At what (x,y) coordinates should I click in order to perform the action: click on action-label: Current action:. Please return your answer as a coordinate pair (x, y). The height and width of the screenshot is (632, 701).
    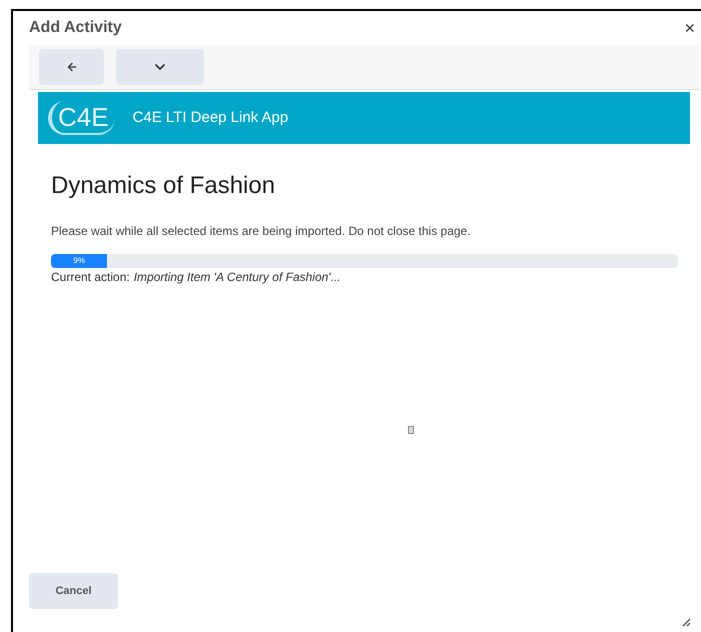
    Looking at the image, I should click on (90, 277).